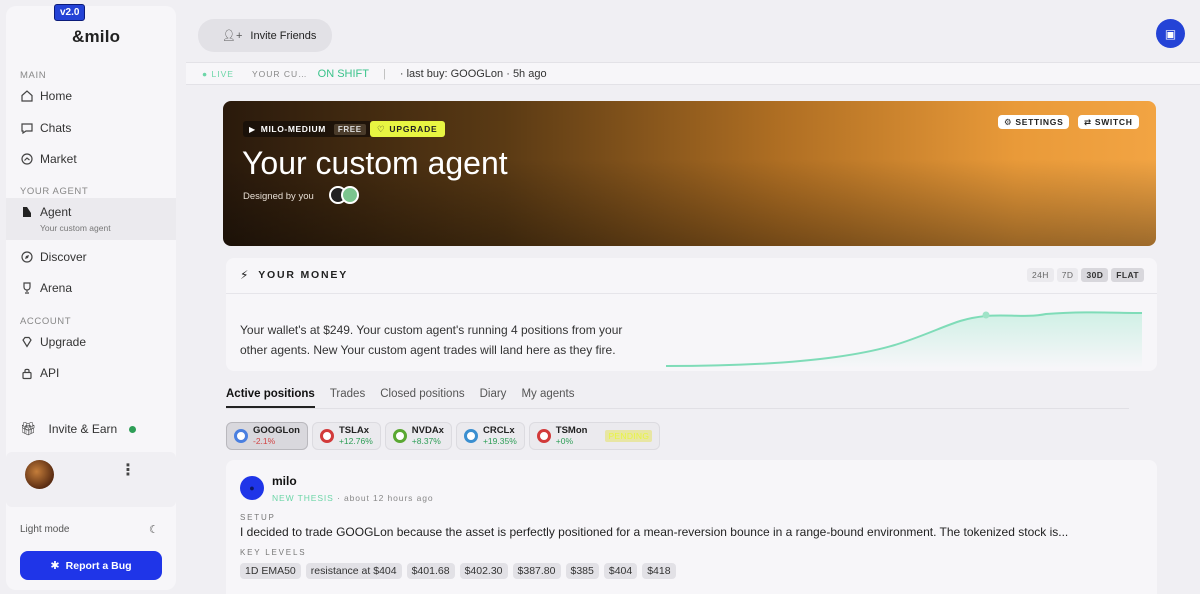 The width and height of the screenshot is (1200, 594). What do you see at coordinates (75, 228) in the screenshot?
I see `sidebar-item-sublabel: Your custom agent` at bounding box center [75, 228].